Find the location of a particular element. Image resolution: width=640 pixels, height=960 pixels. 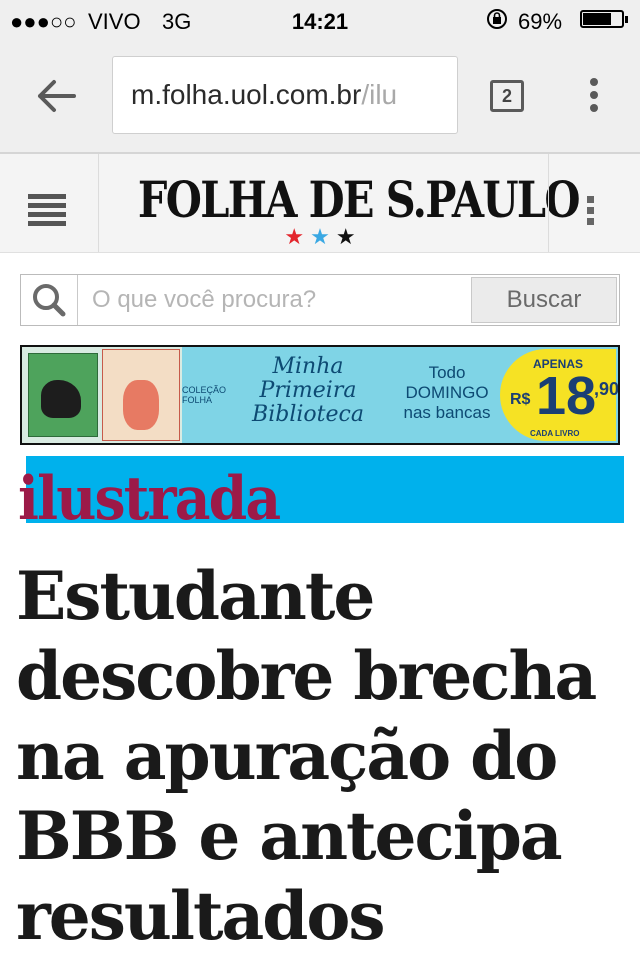

status-bar: ●●●○○ VIVO 3G 14:21 69% is located at coordinates (320, 20).